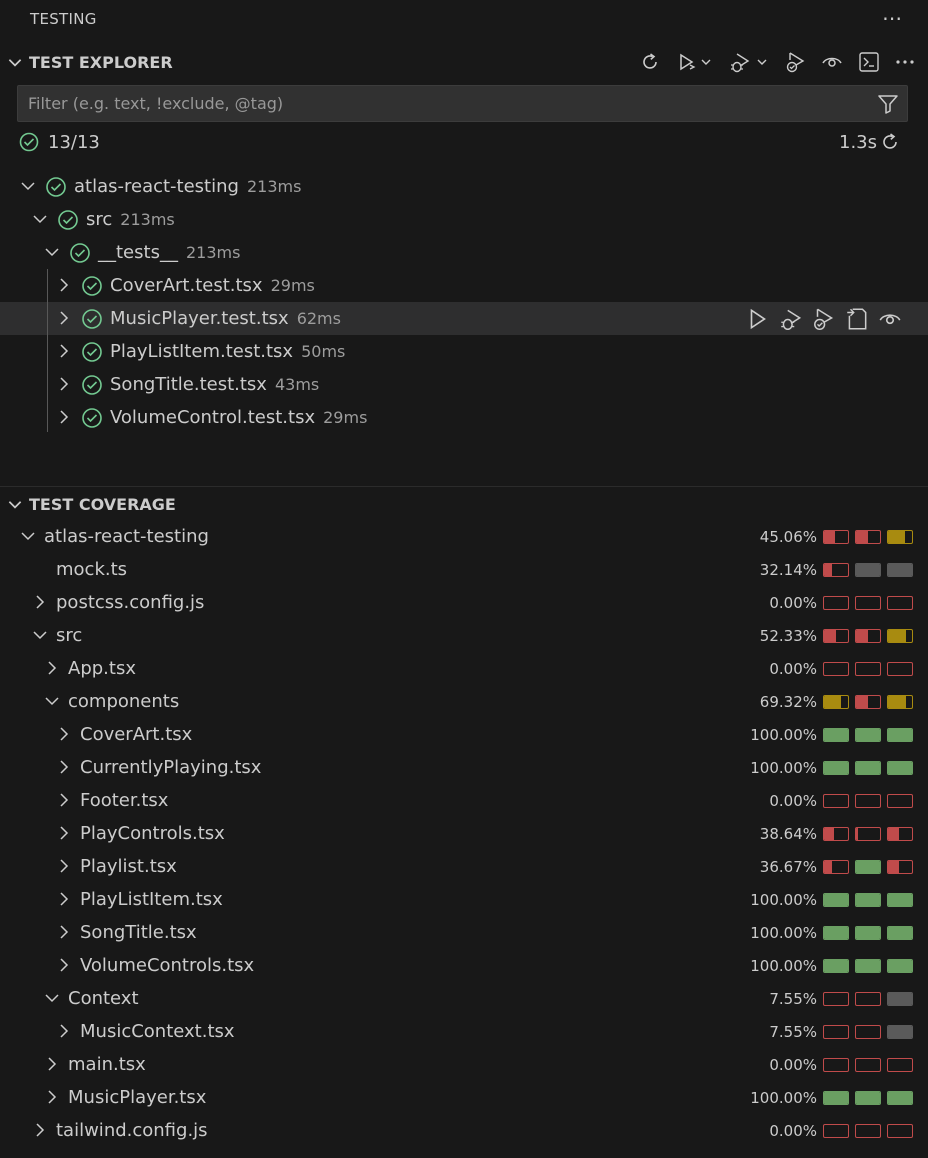 The image size is (928, 1158). I want to click on test-item-name: src, so click(99, 219).